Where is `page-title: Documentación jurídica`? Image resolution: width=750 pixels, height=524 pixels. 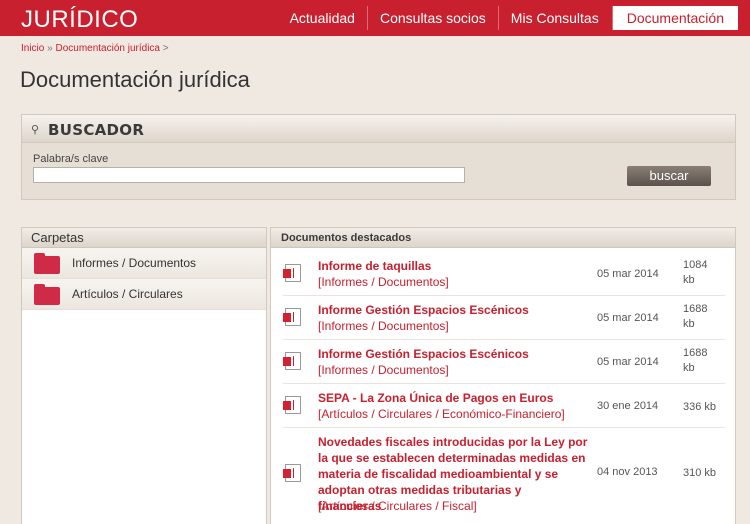 page-title: Documentación jurídica is located at coordinates (135, 79).